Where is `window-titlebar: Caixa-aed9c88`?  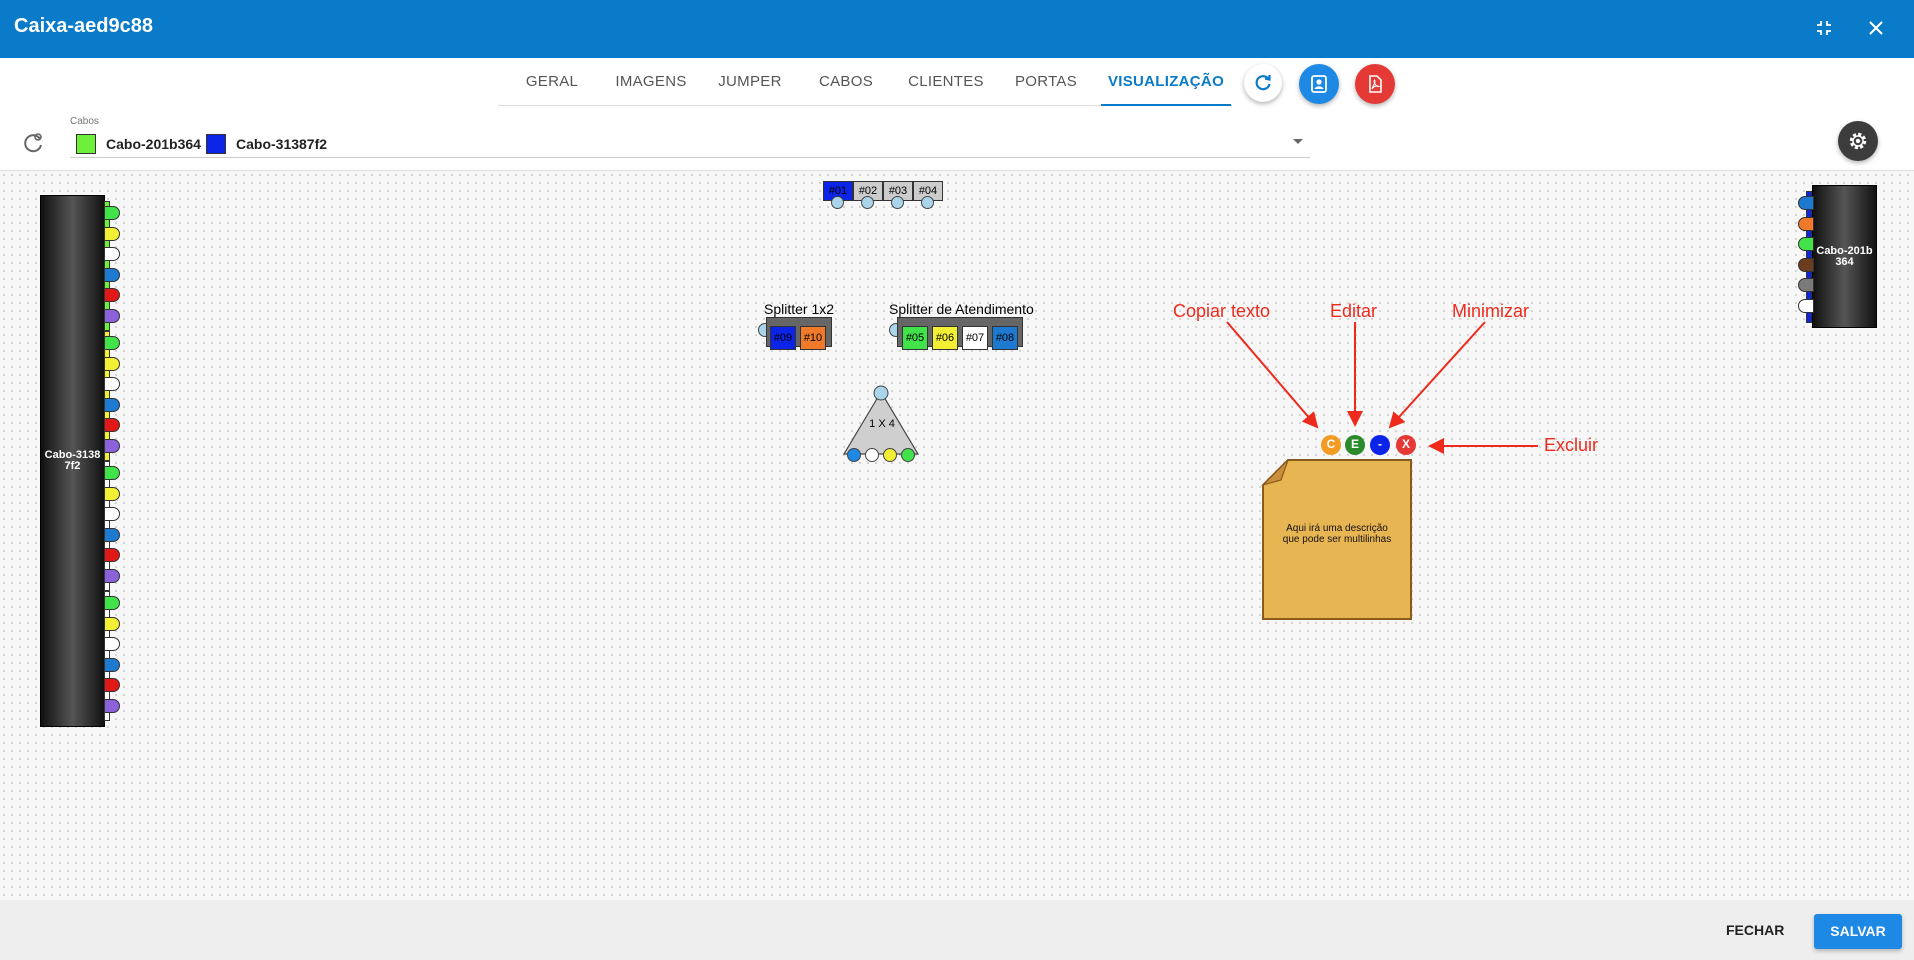
window-titlebar: Caixa-aed9c88 is located at coordinates (957, 29).